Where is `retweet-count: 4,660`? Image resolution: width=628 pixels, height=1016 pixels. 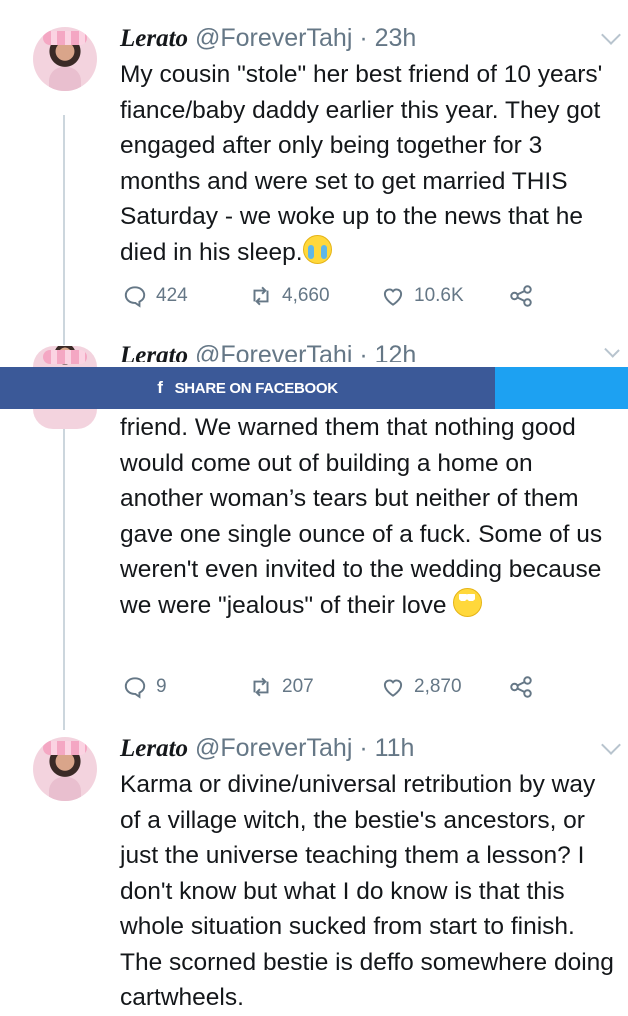
retweet-count: 4,660 is located at coordinates (306, 295).